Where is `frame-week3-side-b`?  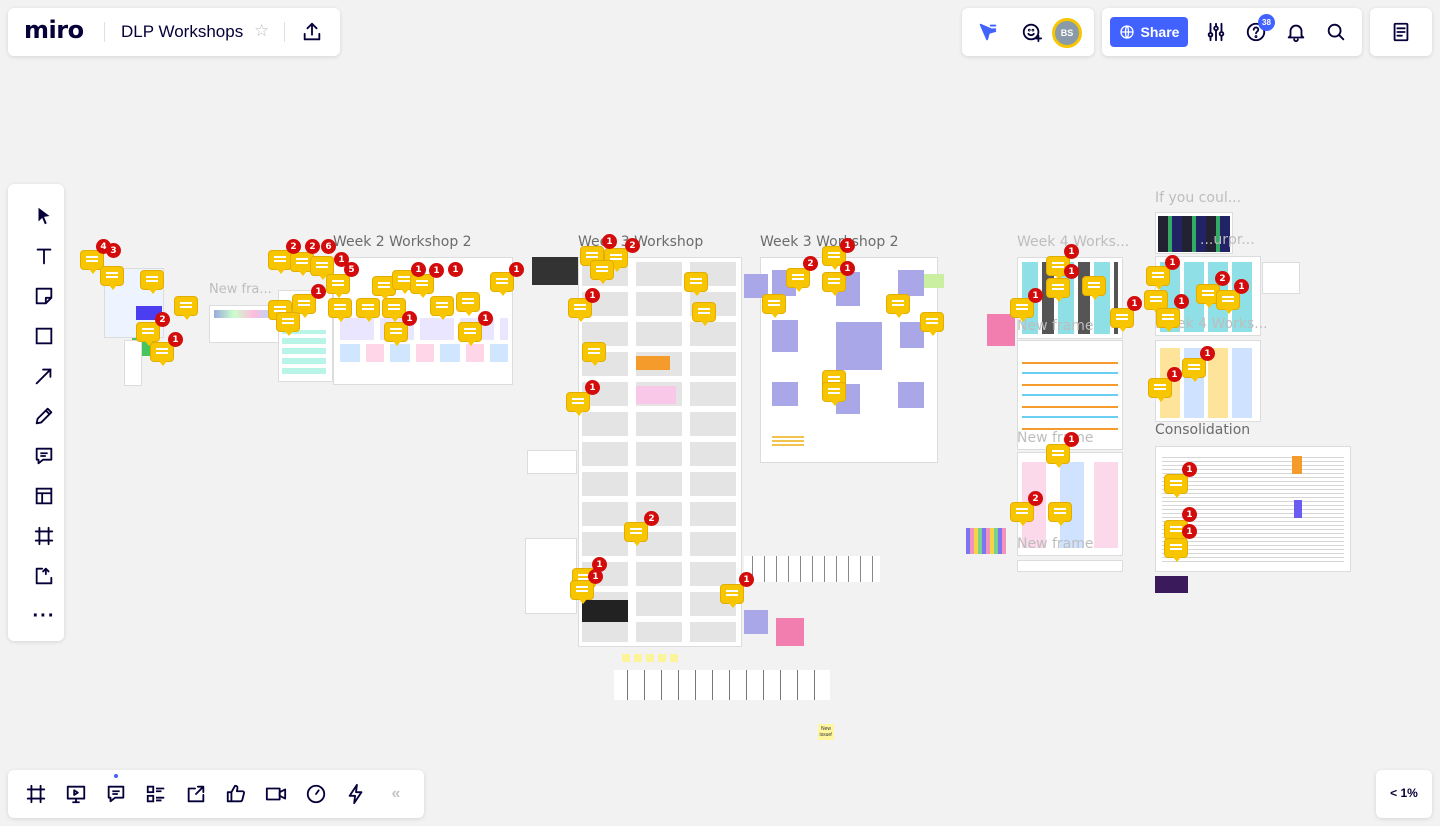 frame-week3-side-b is located at coordinates (551, 576).